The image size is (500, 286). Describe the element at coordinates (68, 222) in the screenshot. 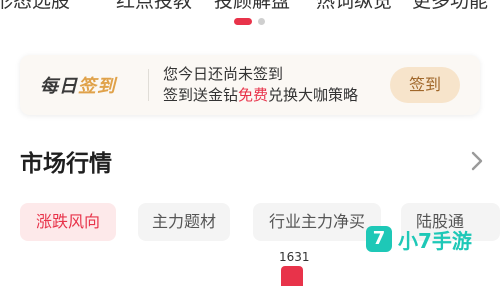

I see `tab-rise-fall-trend: 涨跌风向` at that location.